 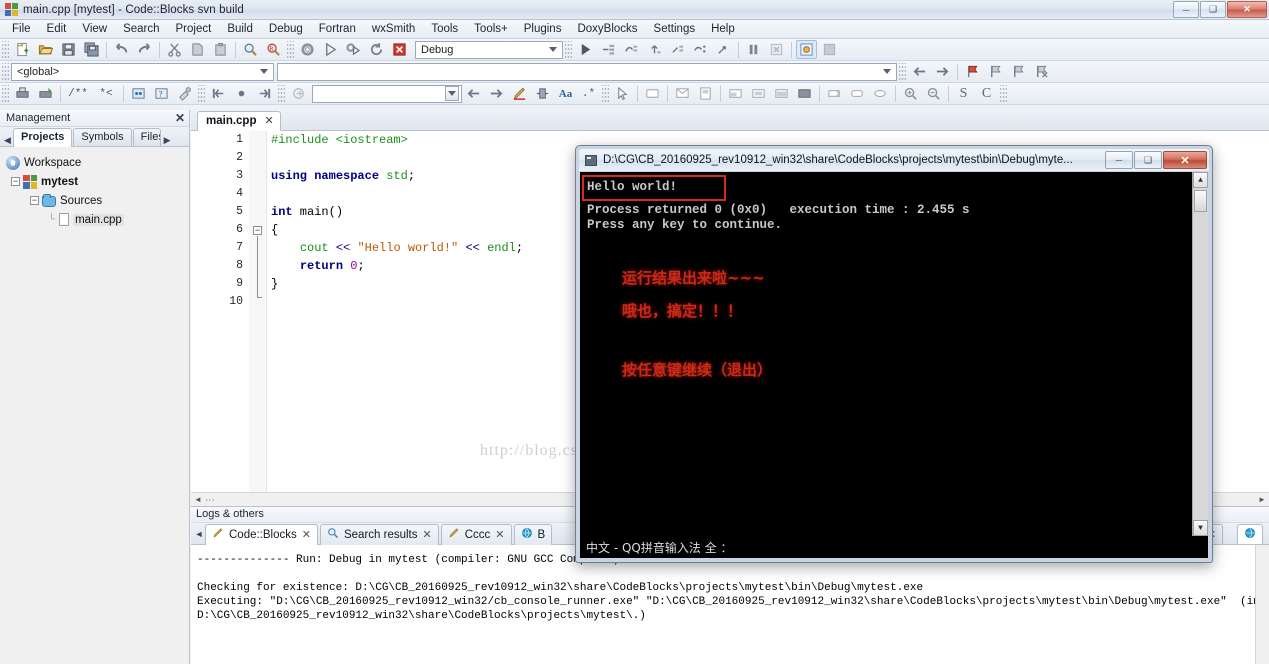 I want to click on symbol-combo, so click(x=587, y=71).